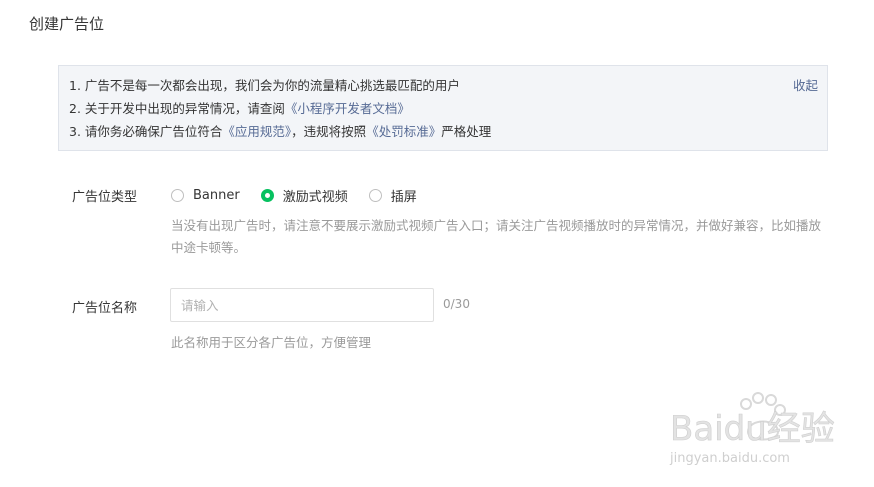 Image resolution: width=874 pixels, height=487 pixels. What do you see at coordinates (329, 131) in the screenshot?
I see `notice-line-3-mid: ，违规将按照` at bounding box center [329, 131].